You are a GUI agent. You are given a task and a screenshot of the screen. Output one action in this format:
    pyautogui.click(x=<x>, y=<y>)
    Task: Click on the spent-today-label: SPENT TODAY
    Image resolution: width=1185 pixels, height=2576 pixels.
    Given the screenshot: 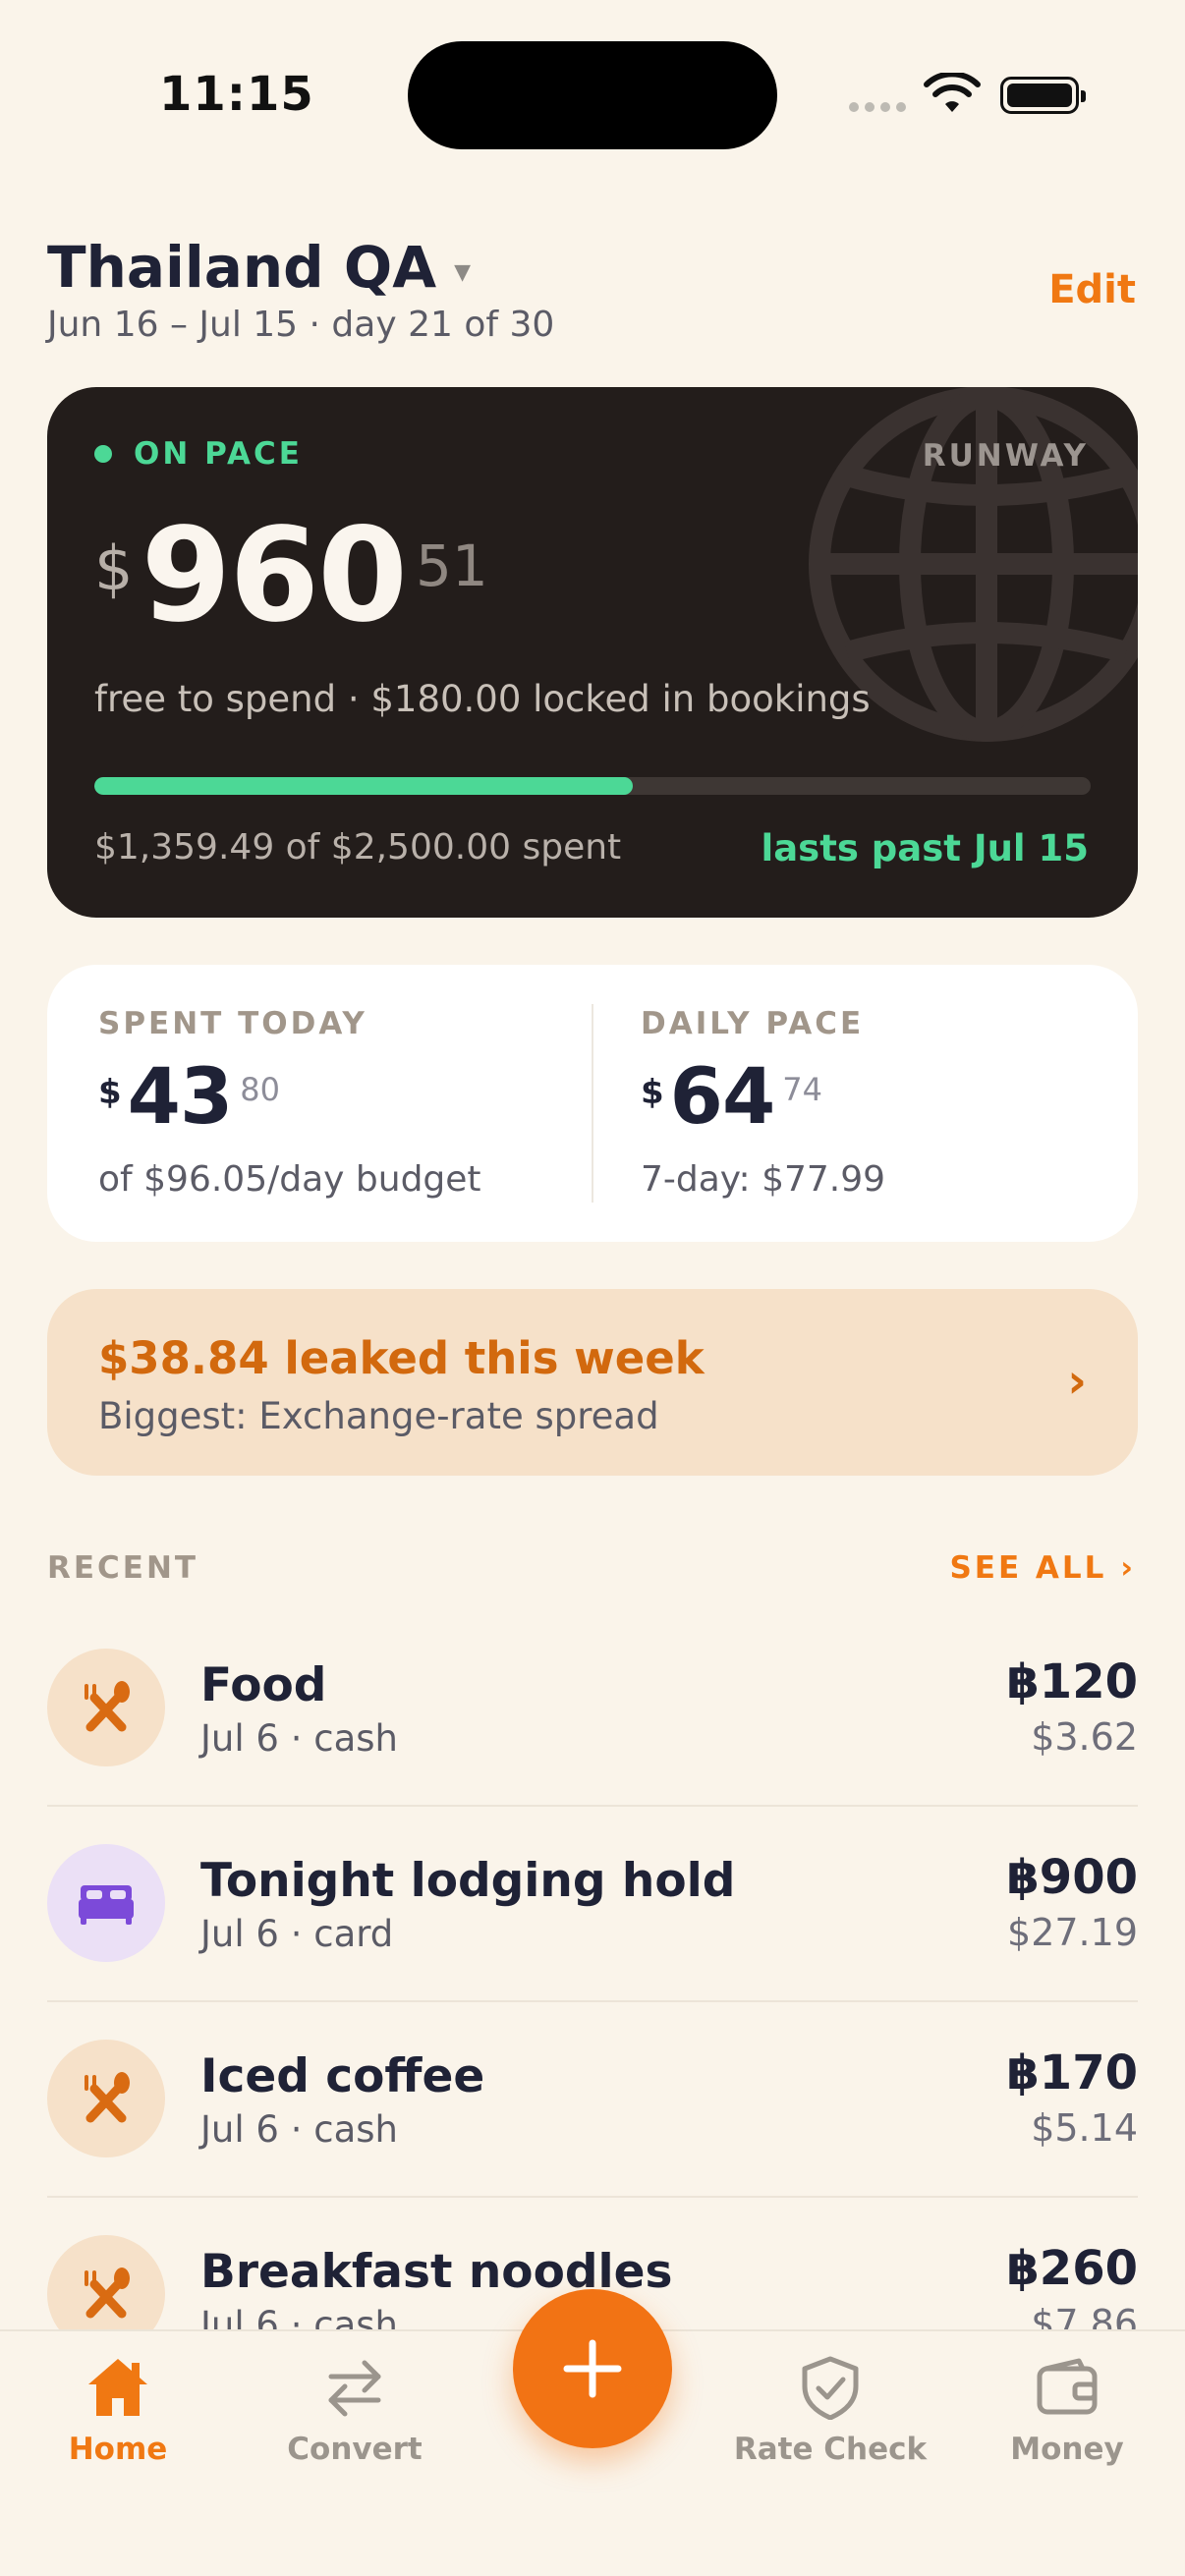 What is the action you would take?
    pyautogui.click(x=232, y=1023)
    